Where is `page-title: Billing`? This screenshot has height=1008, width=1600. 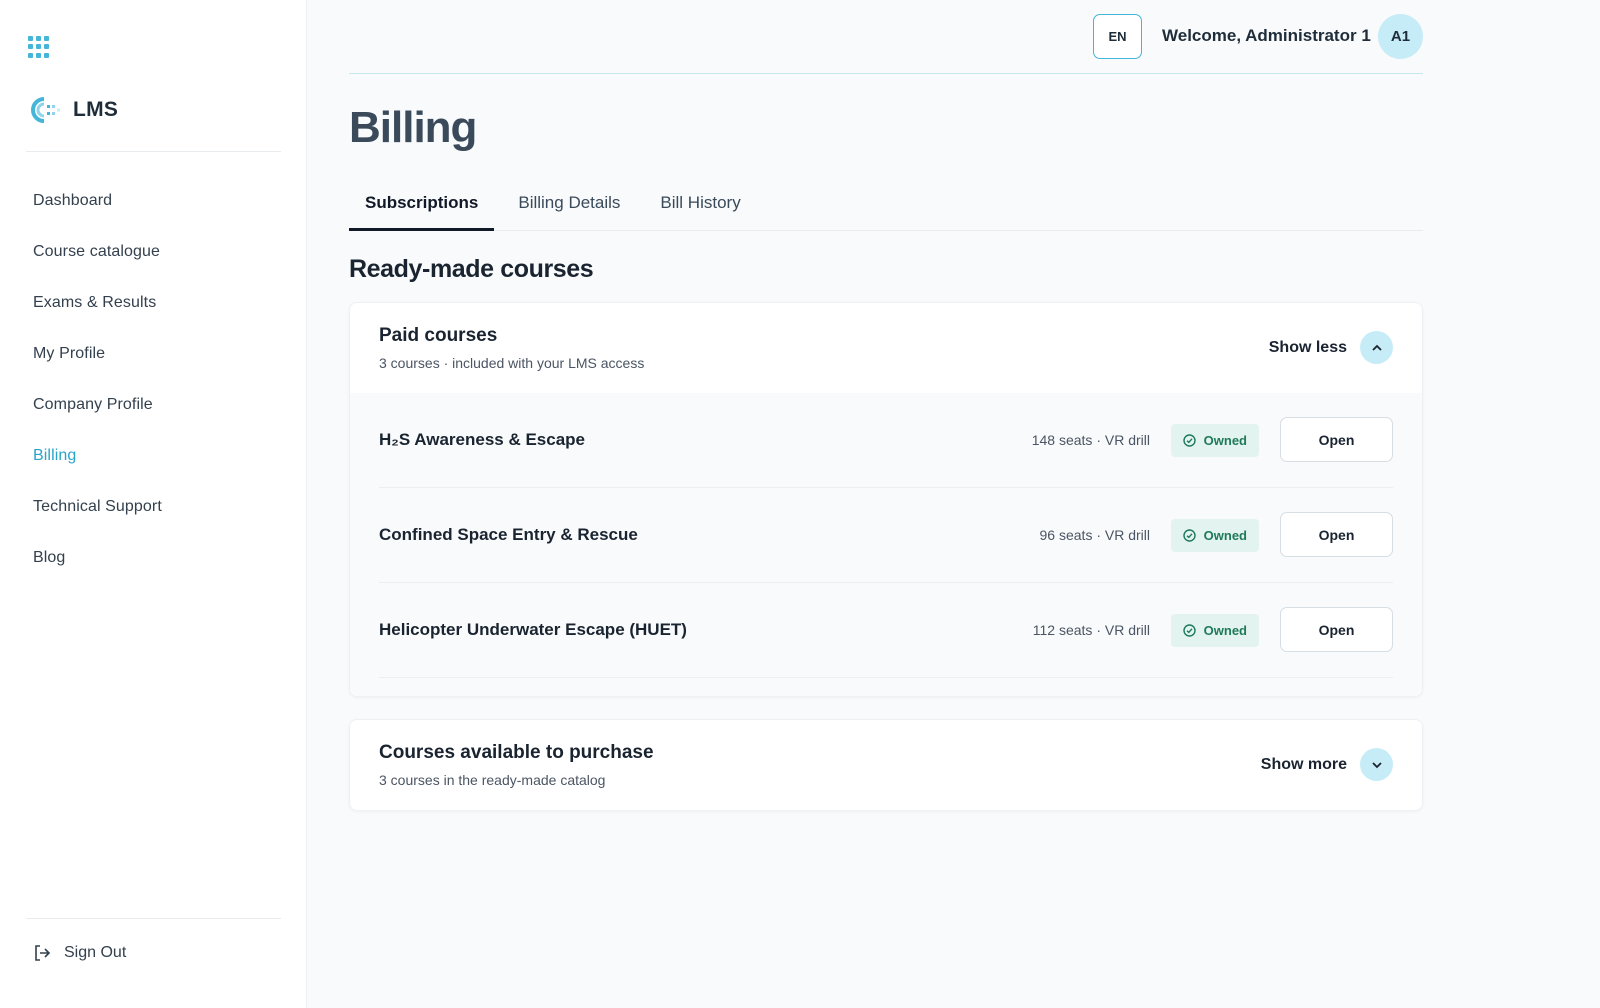
page-title: Billing is located at coordinates (413, 127).